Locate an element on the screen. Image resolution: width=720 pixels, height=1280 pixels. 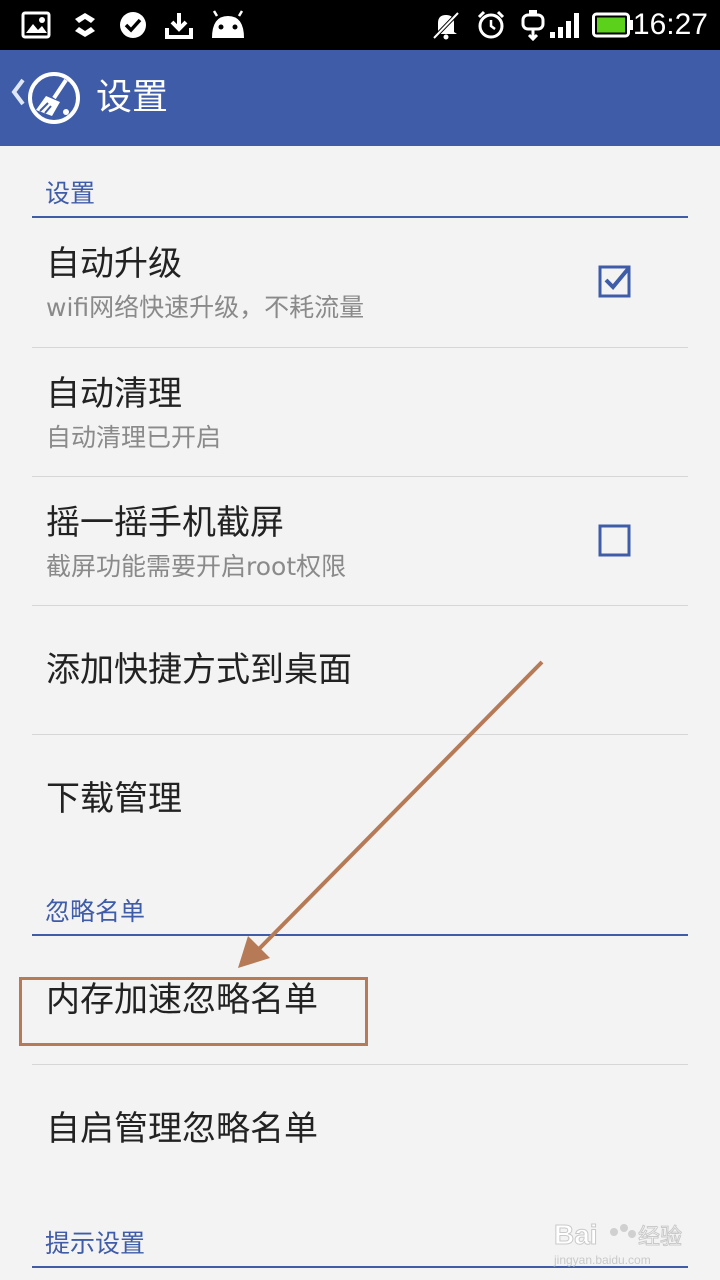
svg-text: jingyan.baidu.com is located at coordinates (602, 1260).